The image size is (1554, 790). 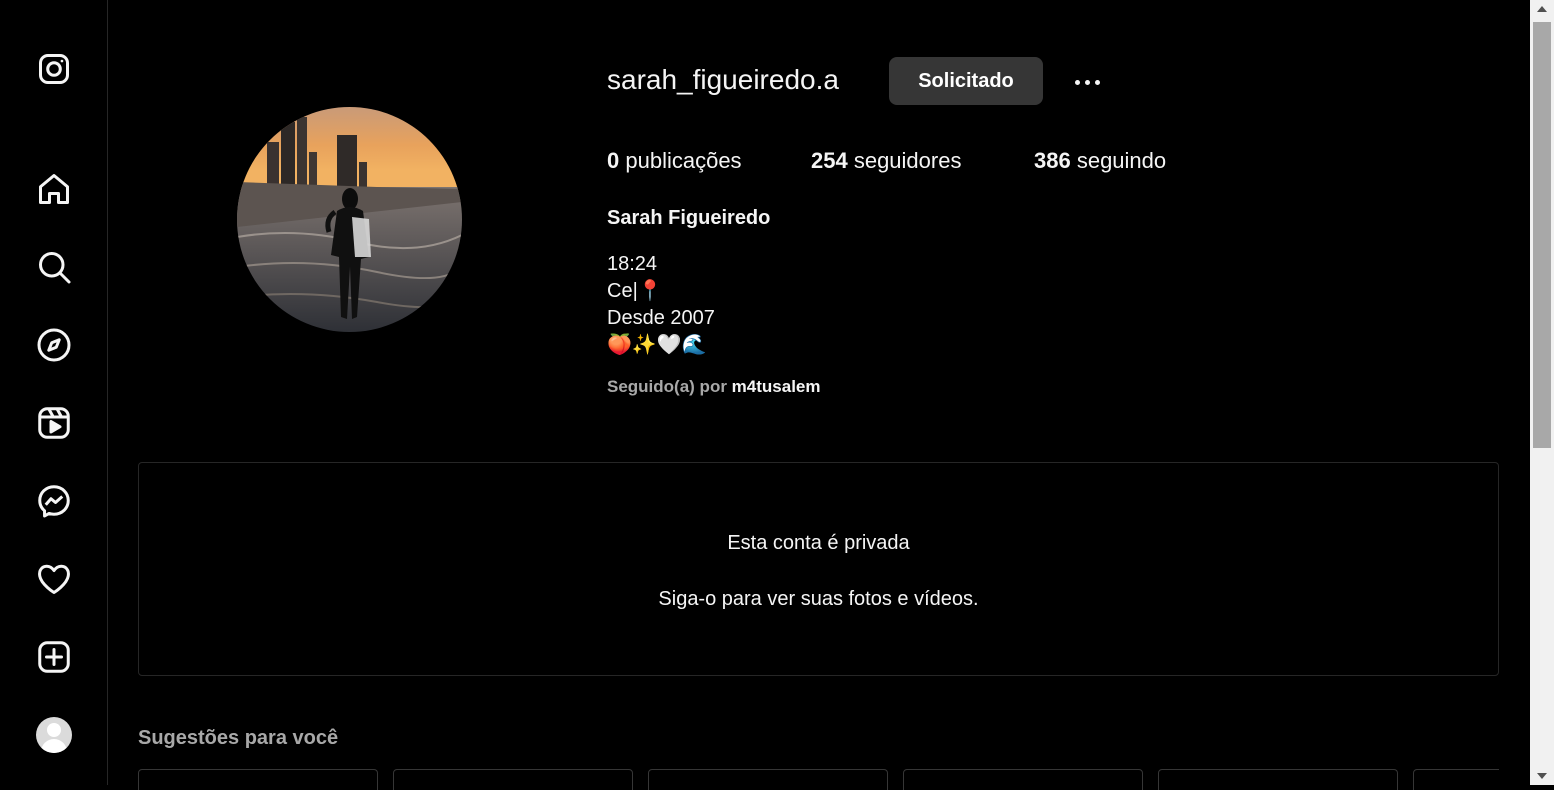 What do you see at coordinates (657, 345) in the screenshot?
I see `bio-line-emojis: 🍑✨🤍🌊` at bounding box center [657, 345].